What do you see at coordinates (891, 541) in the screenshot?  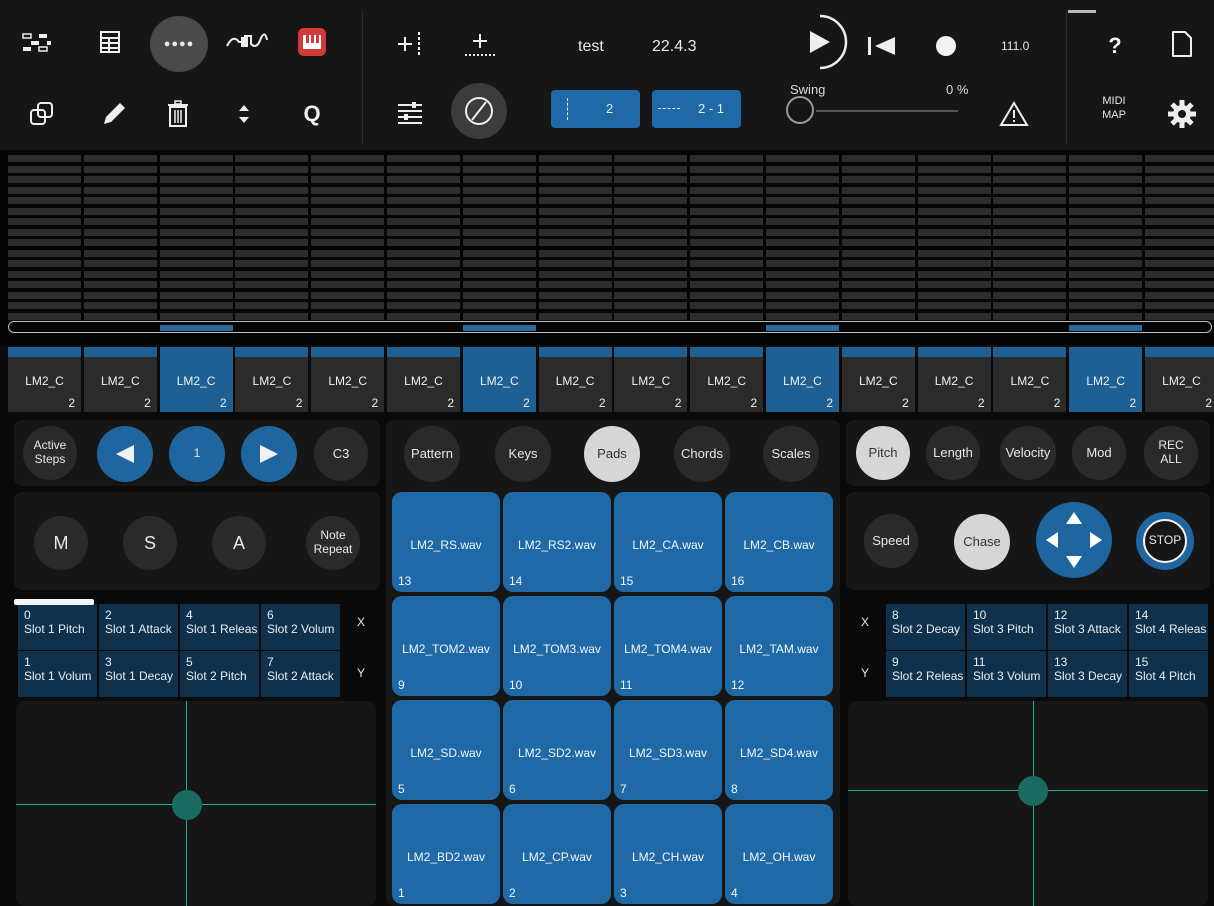 I see `speed-button: Speed` at bounding box center [891, 541].